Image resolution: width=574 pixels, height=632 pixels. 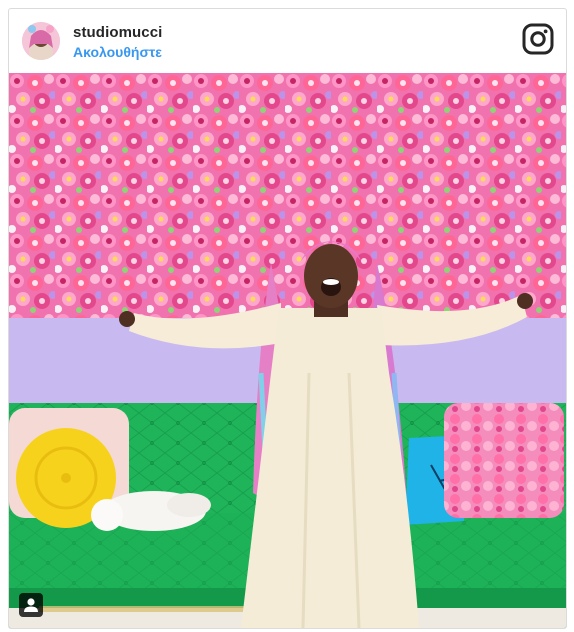 I want to click on follow-link: Ακολουθήστε, so click(x=117, y=52).